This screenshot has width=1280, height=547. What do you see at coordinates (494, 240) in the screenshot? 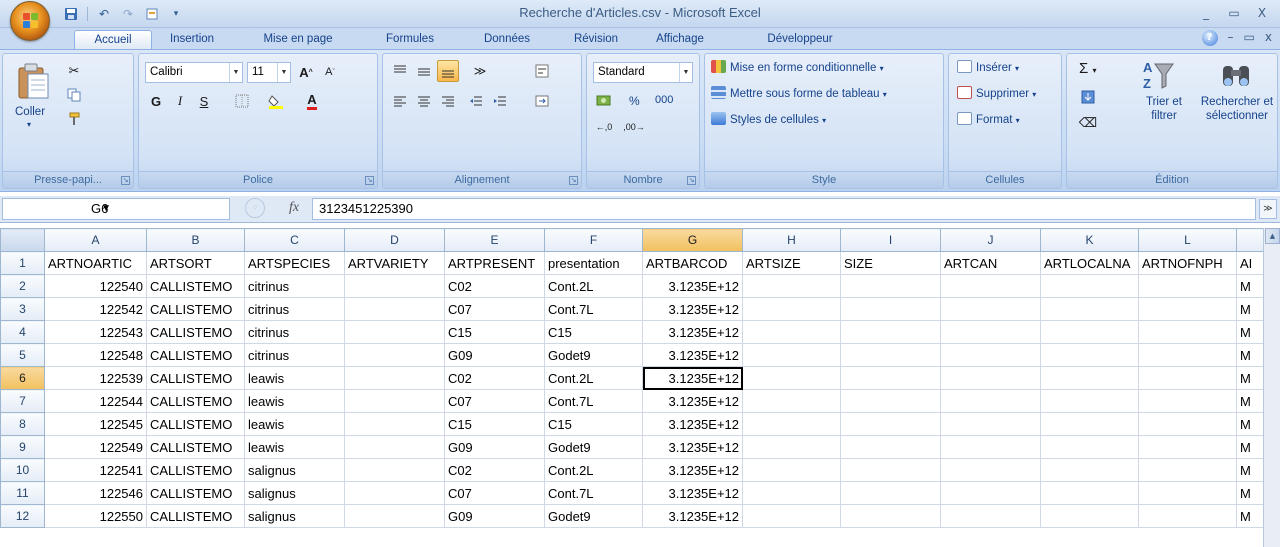
I see `column-header: E` at bounding box center [494, 240].